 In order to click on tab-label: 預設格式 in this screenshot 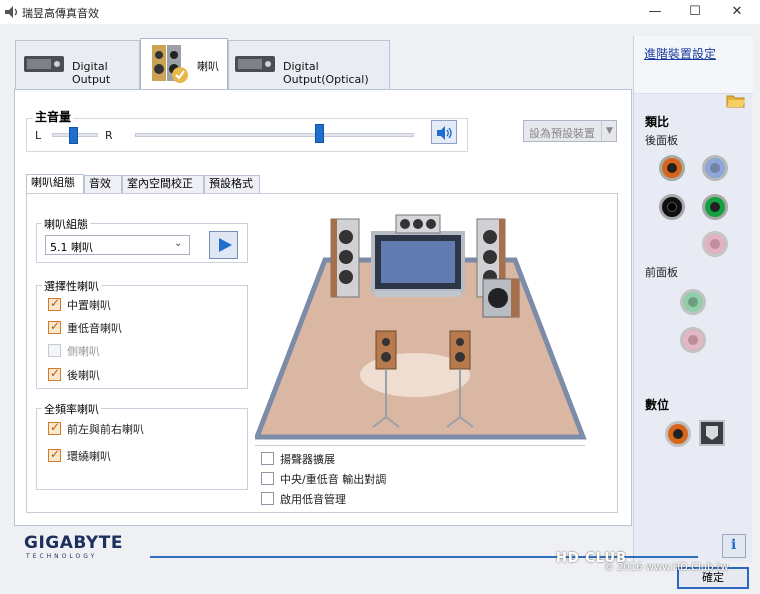, I will do `click(231, 183)`.